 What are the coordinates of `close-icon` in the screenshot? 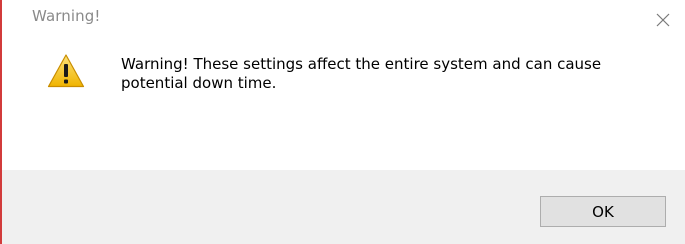 It's located at (663, 20).